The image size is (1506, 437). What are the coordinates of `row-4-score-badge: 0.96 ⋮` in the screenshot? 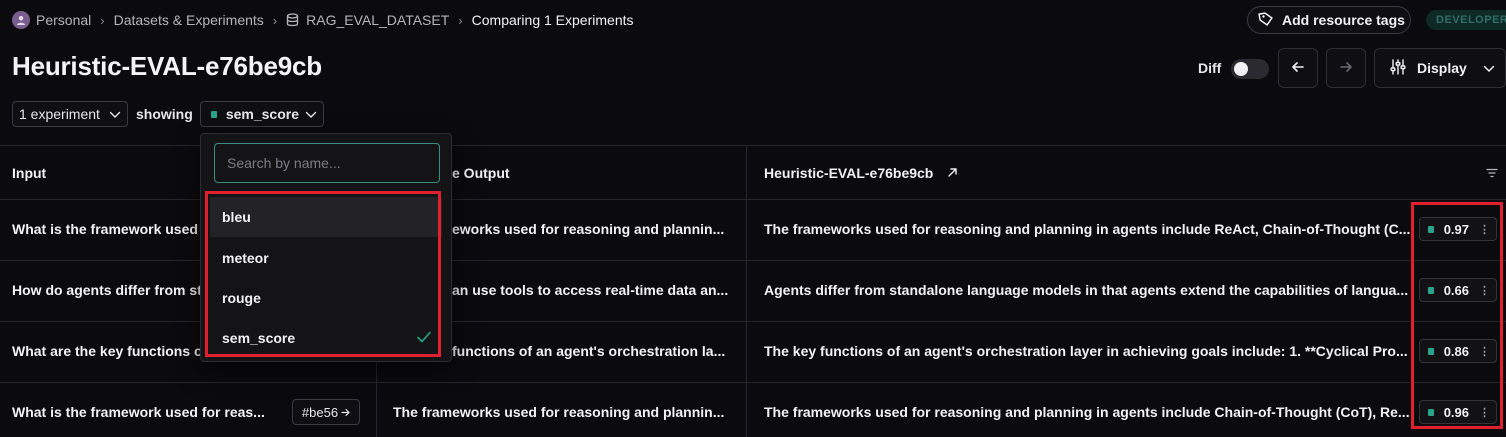 It's located at (1458, 412).